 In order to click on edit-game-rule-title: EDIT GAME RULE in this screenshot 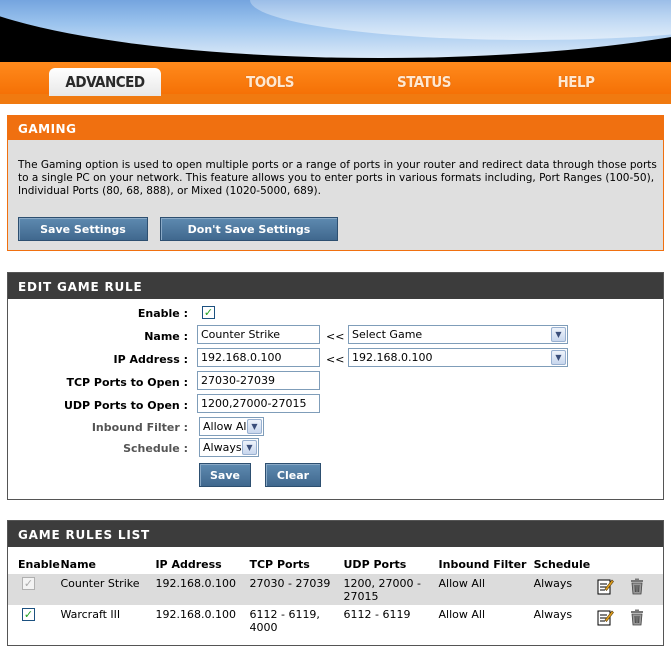, I will do `click(335, 286)`.